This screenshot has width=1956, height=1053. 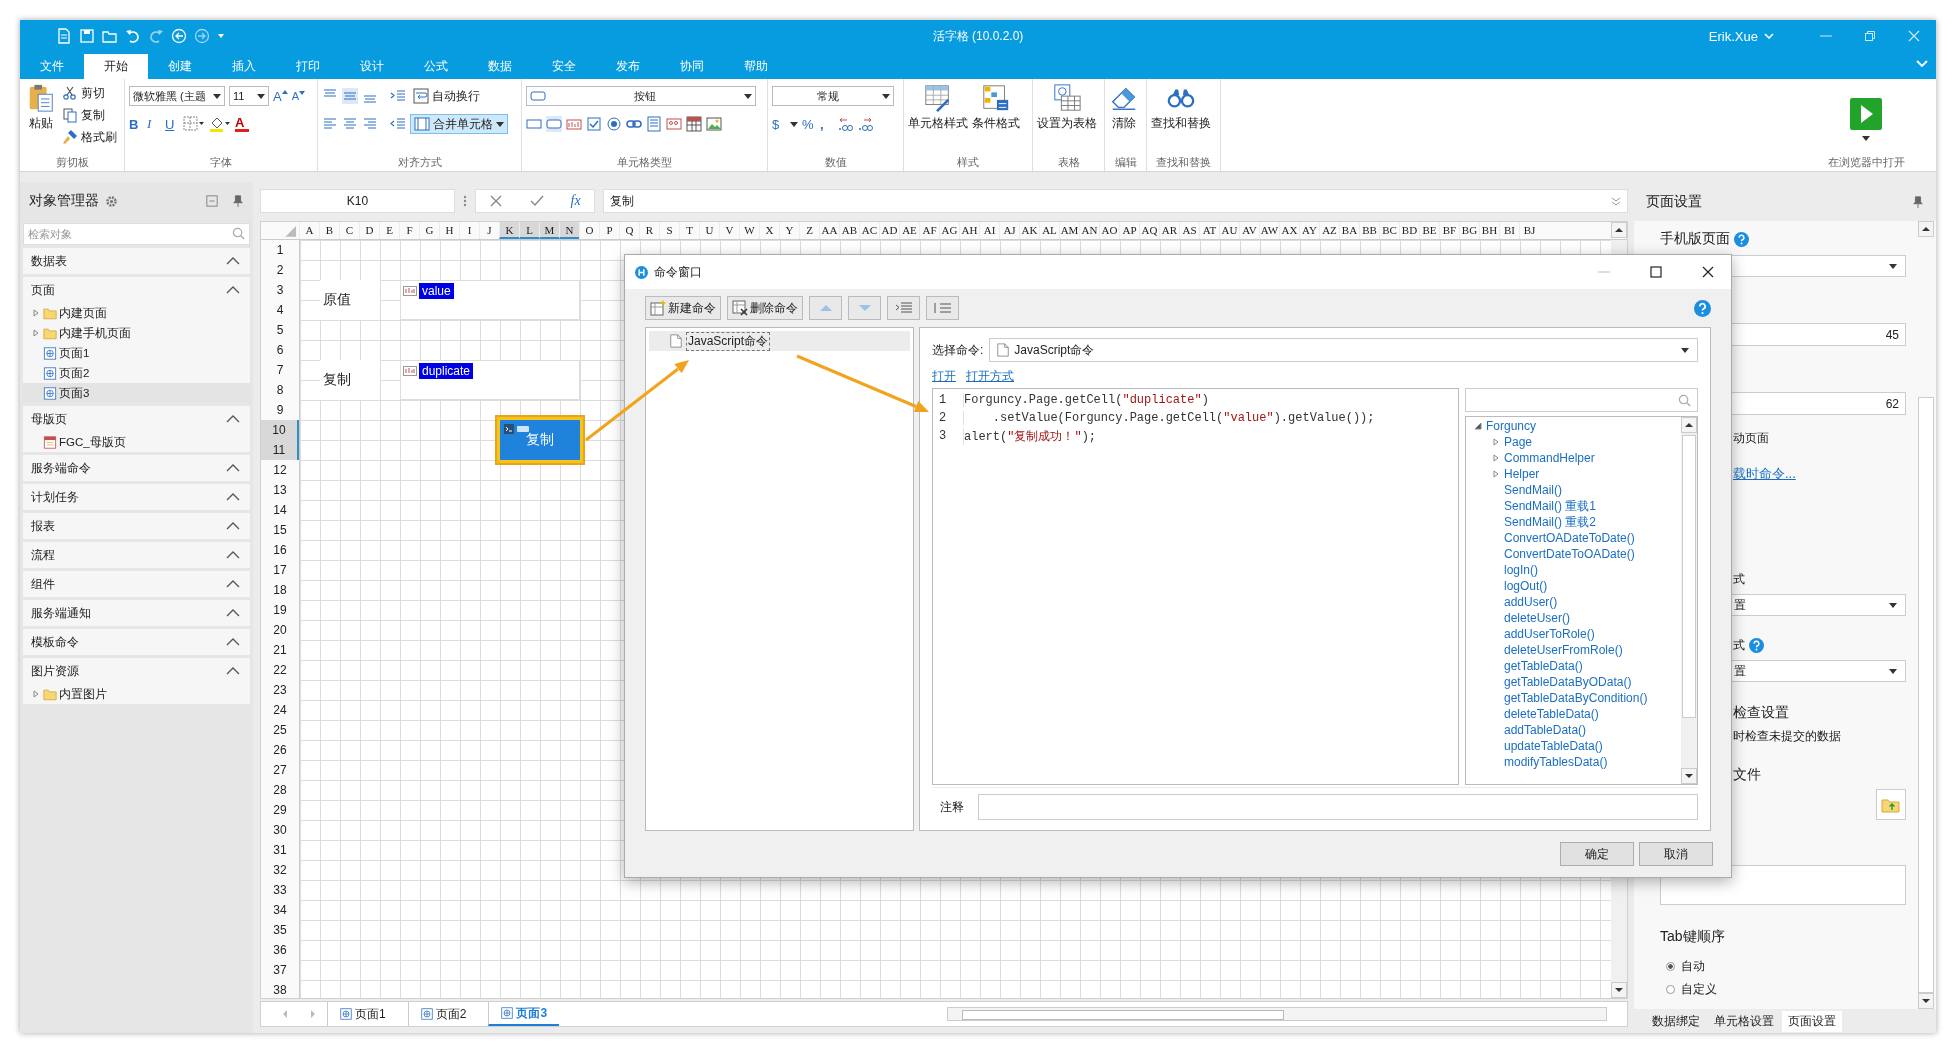 What do you see at coordinates (689, 230) in the screenshot?
I see `column-header: T` at bounding box center [689, 230].